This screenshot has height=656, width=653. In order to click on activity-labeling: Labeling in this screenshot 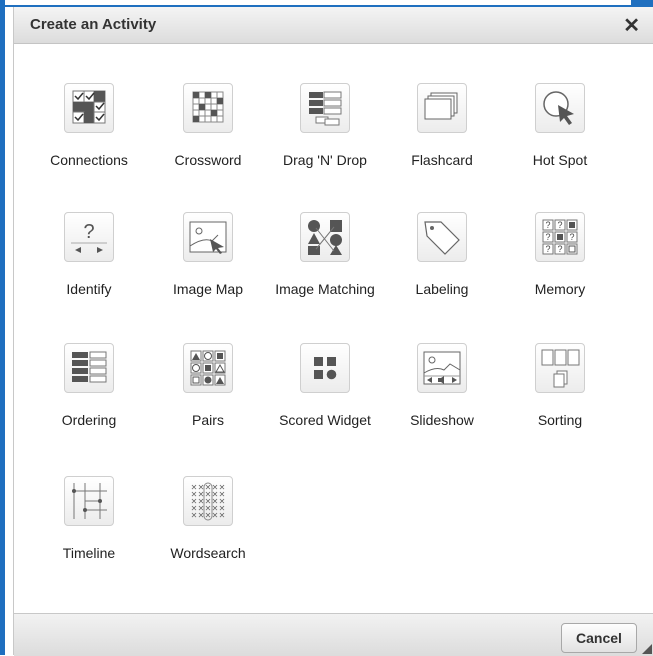, I will do `click(442, 255)`.